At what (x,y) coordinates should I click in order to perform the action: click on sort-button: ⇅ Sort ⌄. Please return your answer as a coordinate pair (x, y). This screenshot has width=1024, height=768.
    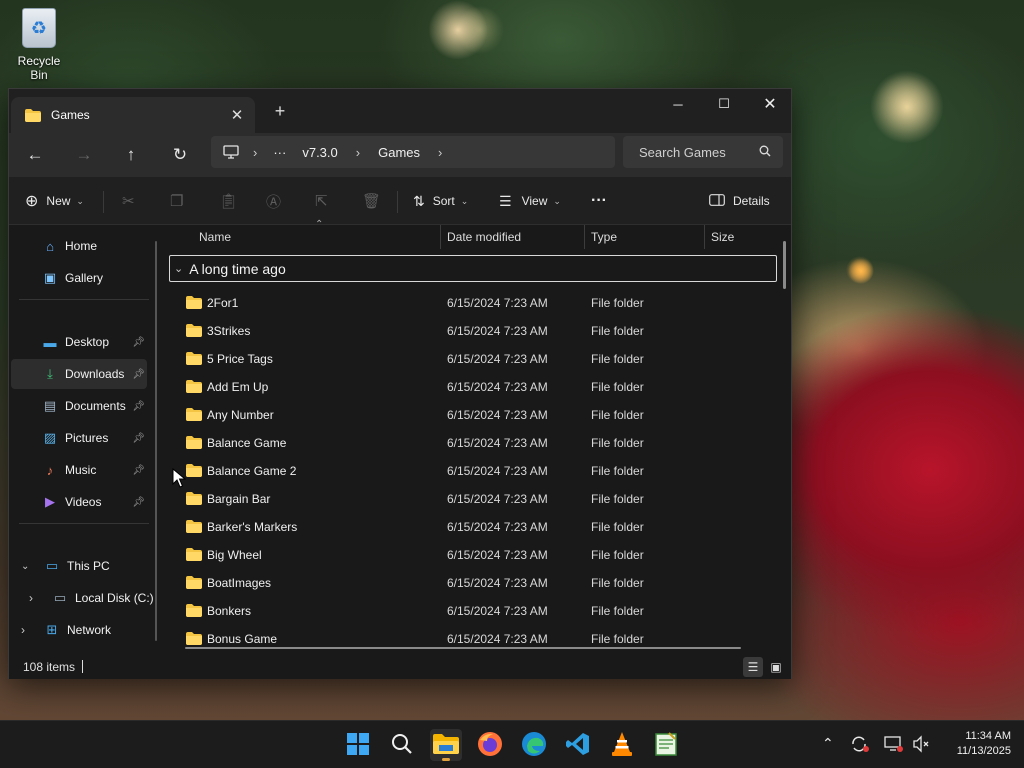
    Looking at the image, I should click on (440, 201).